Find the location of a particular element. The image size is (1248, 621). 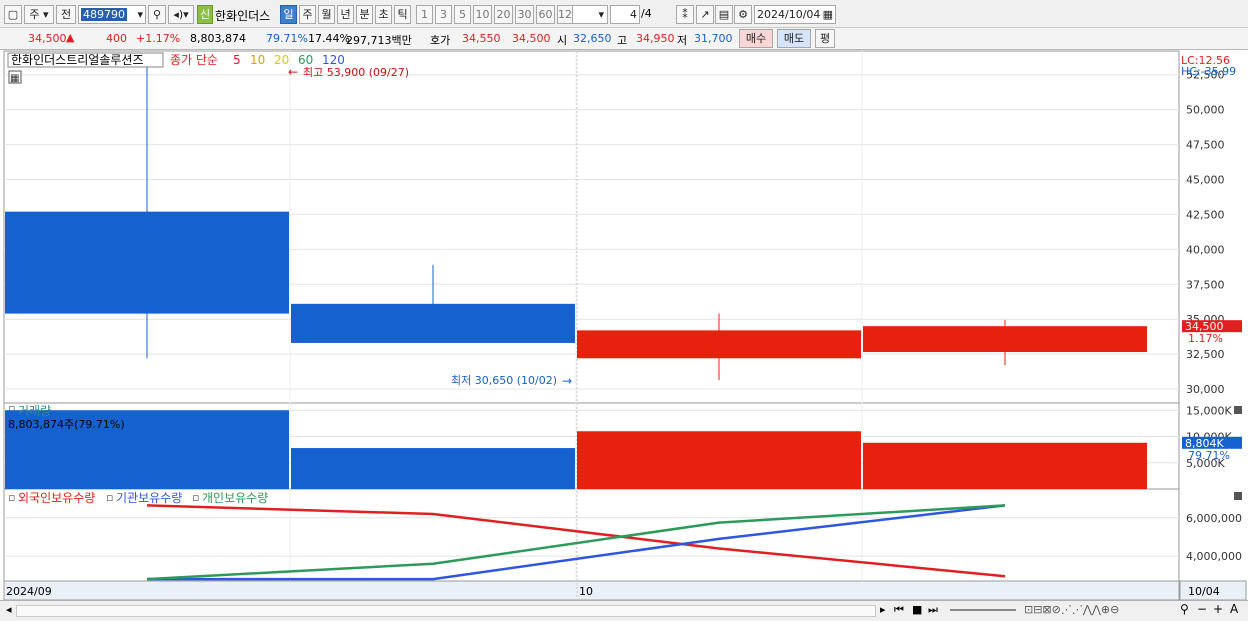

holdings-tick-label: 6,000,000 is located at coordinates (1214, 518).